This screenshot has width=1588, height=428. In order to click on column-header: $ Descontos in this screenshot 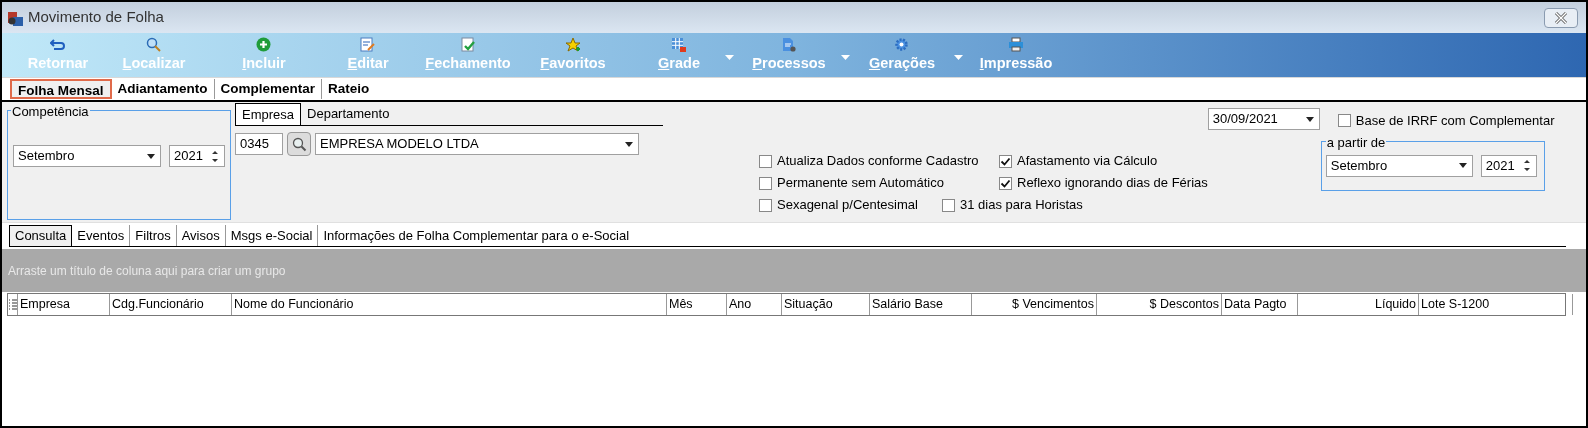, I will do `click(1159, 304)`.